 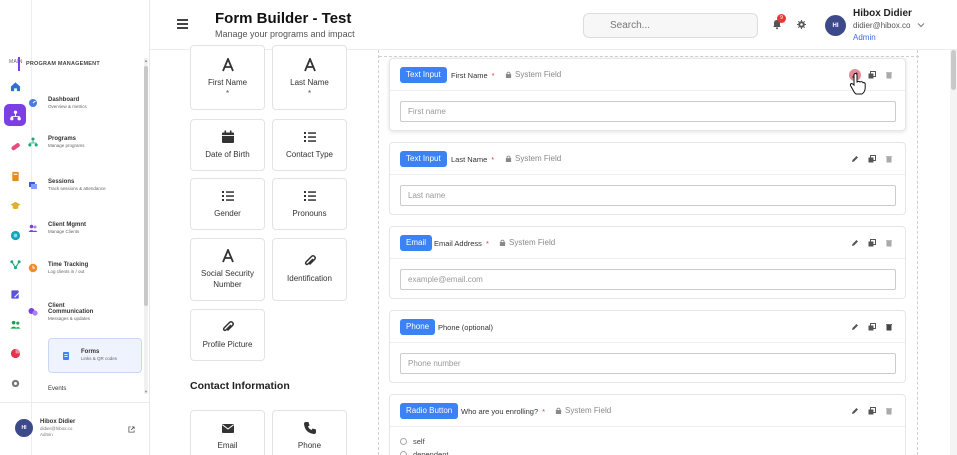 I want to click on sidebar-scrollbar: ▲ ▼, so click(x=146, y=226).